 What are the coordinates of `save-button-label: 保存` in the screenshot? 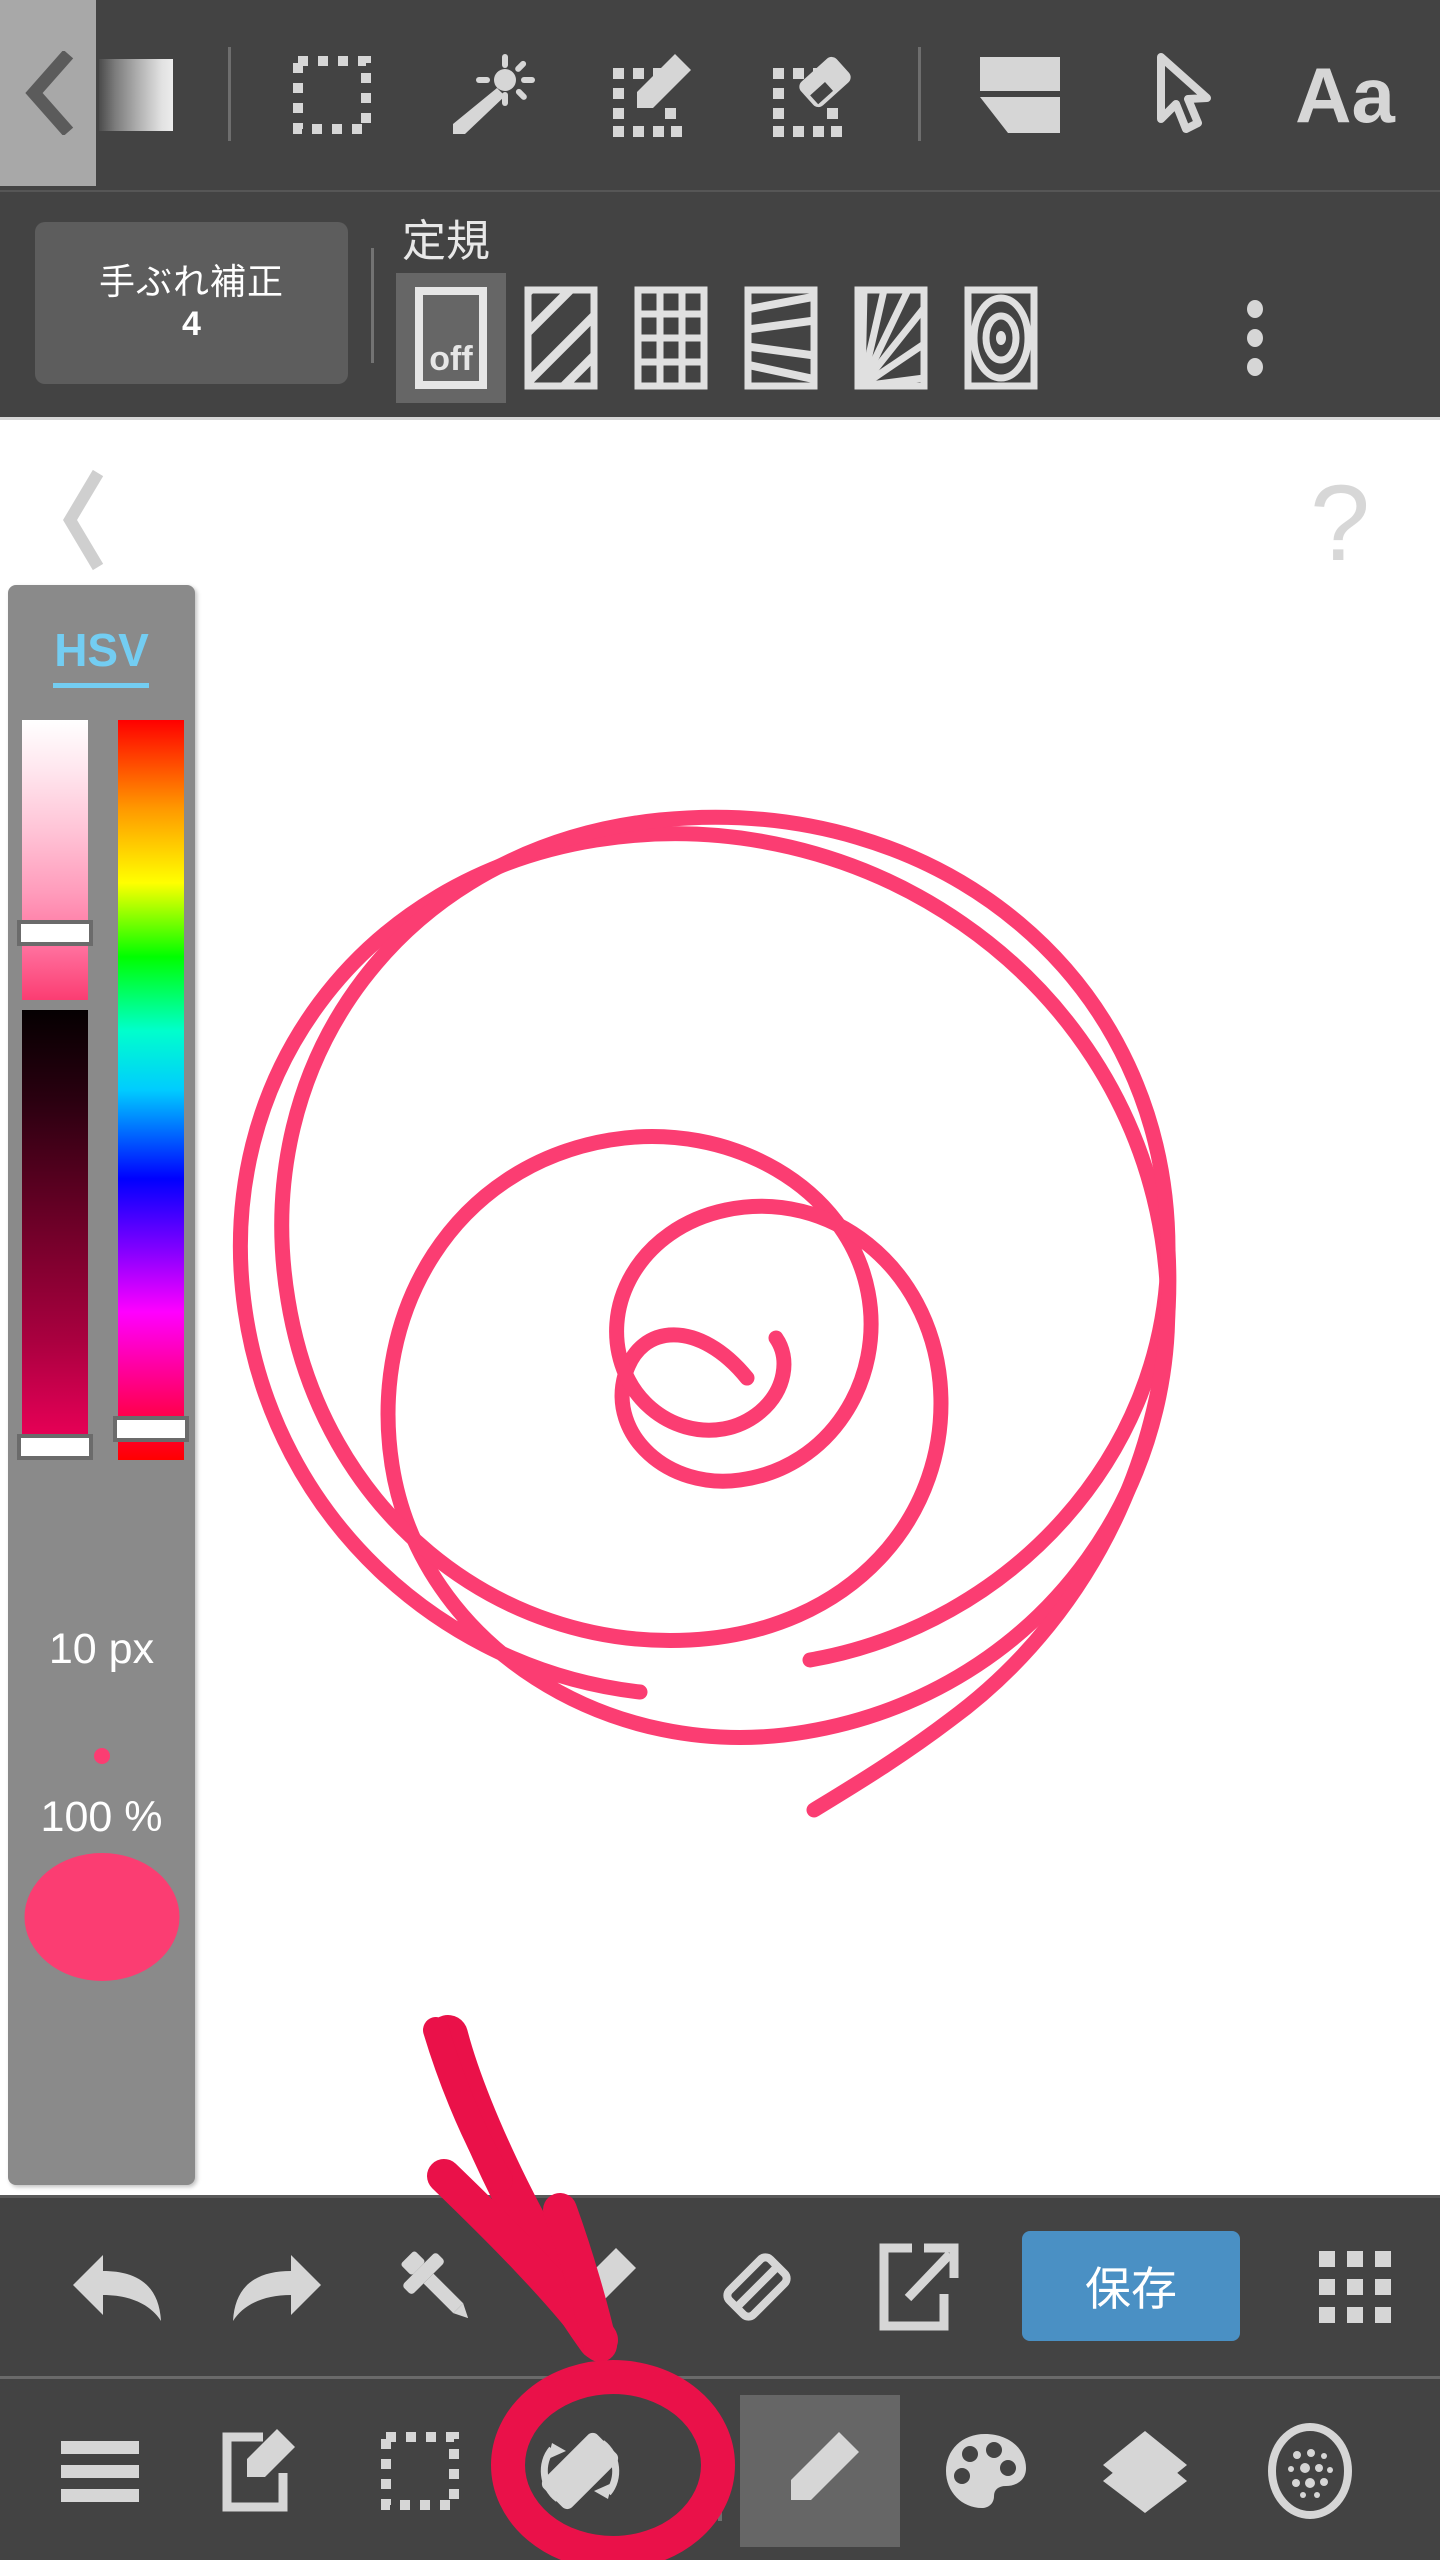 It's located at (1131, 2289).